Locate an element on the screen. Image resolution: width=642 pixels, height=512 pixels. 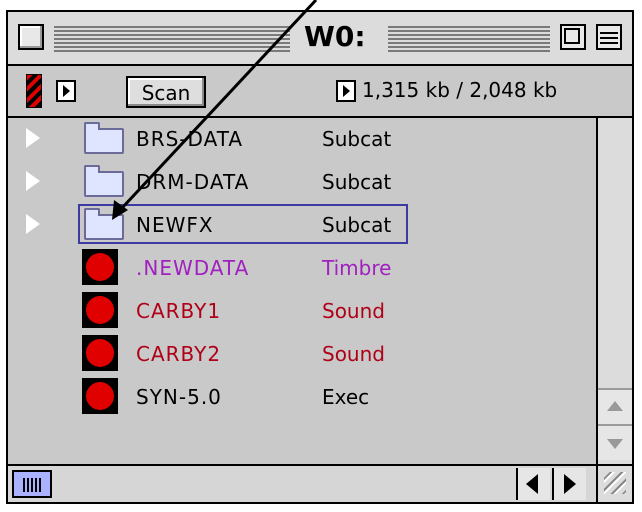
scroll-up-arrow-icon is located at coordinates (615, 406).